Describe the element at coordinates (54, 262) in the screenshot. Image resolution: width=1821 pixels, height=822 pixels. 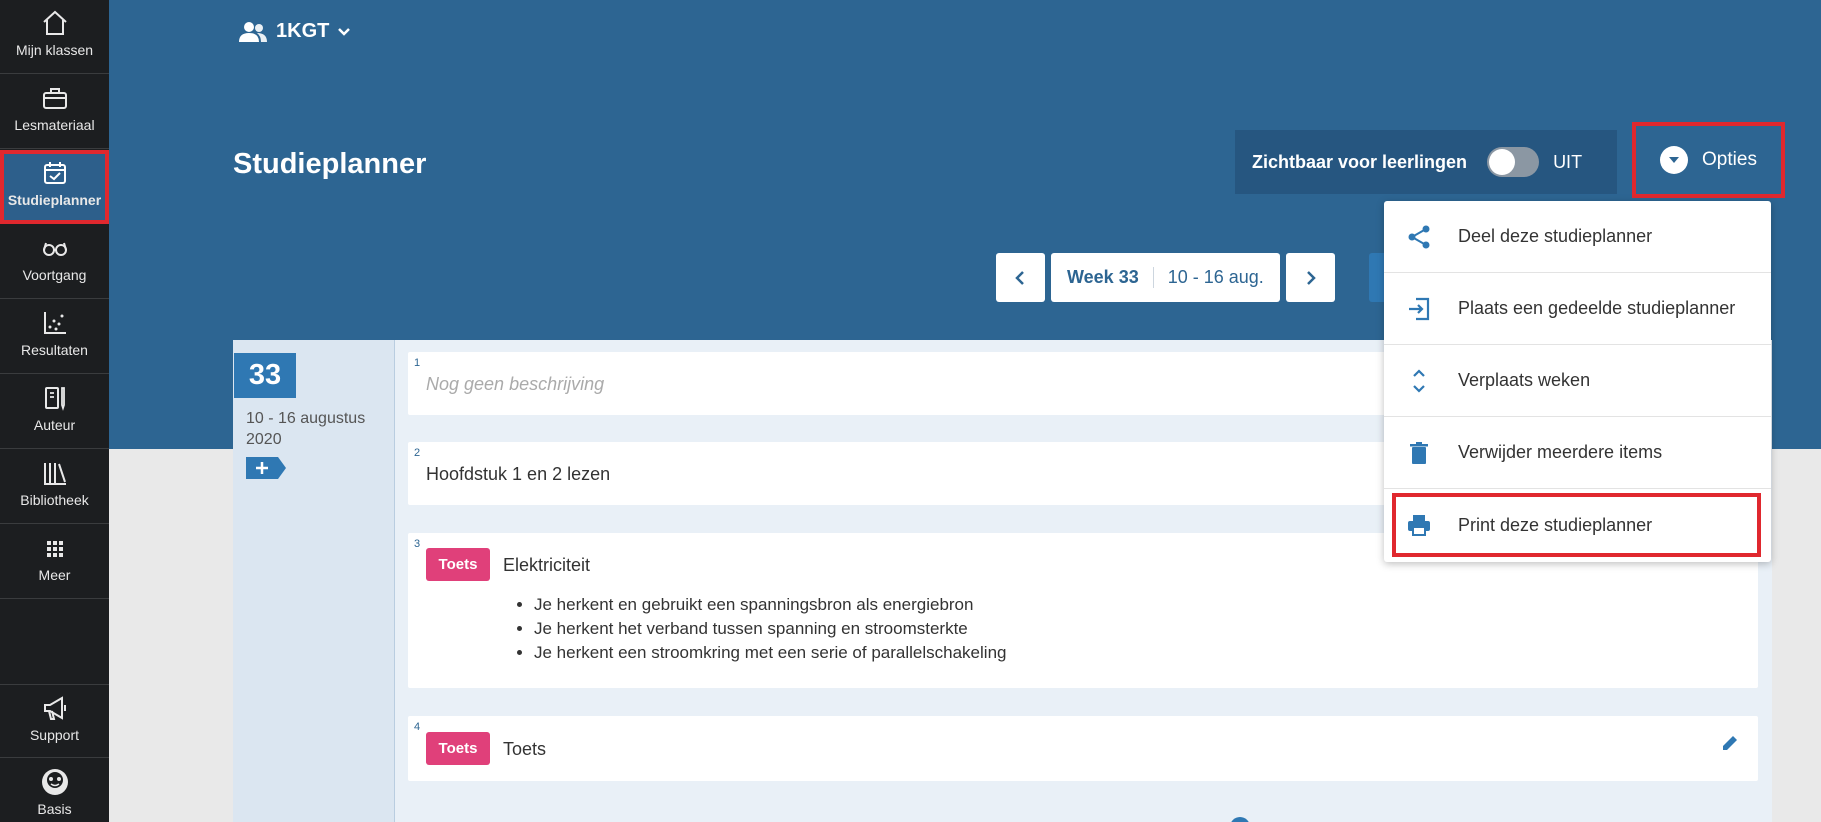
I see `sidebar-item-voortgang: Voortgang` at that location.